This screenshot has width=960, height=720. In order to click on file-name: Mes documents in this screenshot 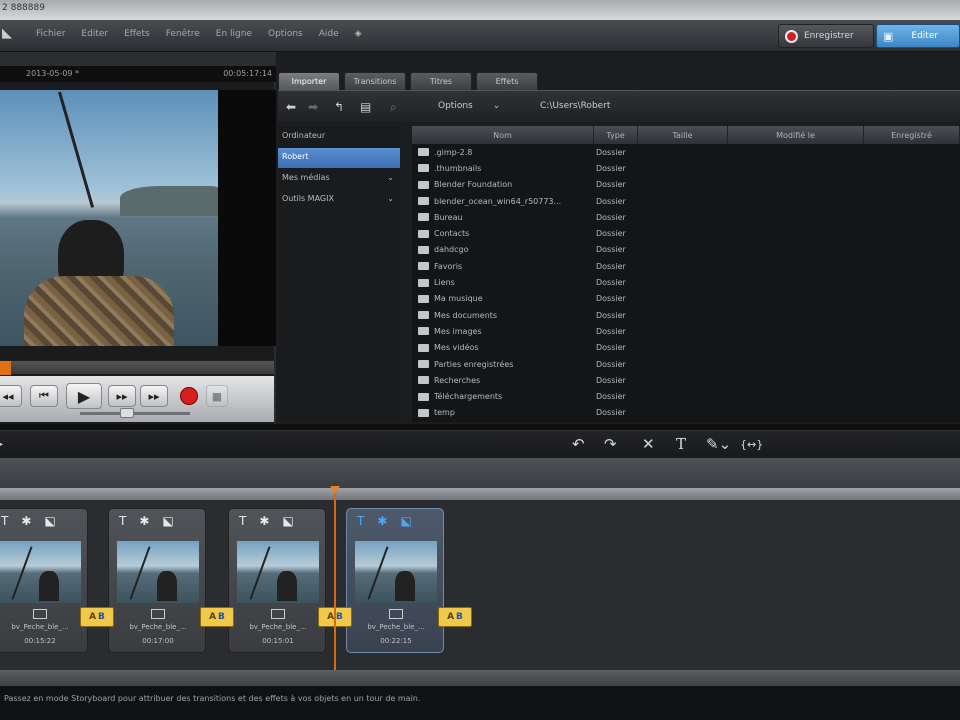, I will do `click(466, 315)`.